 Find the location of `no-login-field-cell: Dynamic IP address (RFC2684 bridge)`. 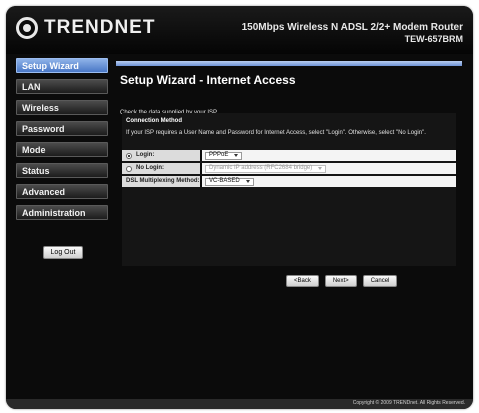

no-login-field-cell: Dynamic IP address (RFC2684 bridge) is located at coordinates (329, 168).